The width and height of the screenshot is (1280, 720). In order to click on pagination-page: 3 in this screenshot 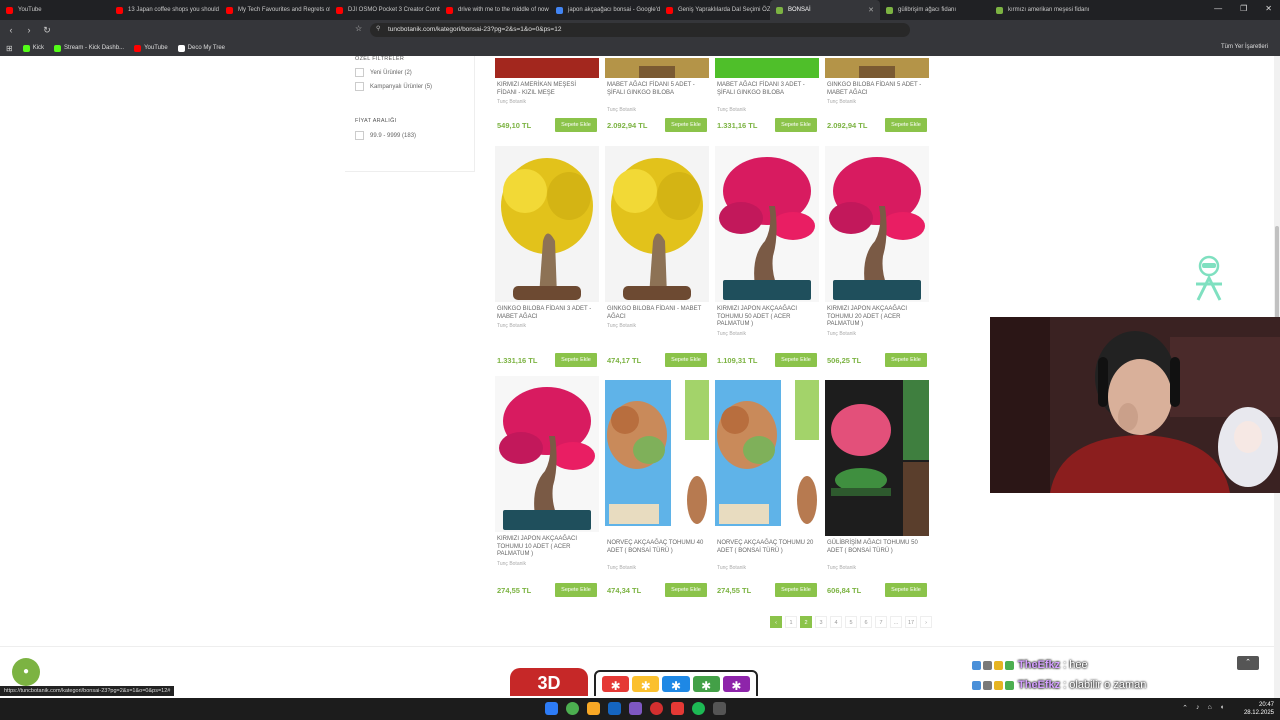, I will do `click(821, 622)`.